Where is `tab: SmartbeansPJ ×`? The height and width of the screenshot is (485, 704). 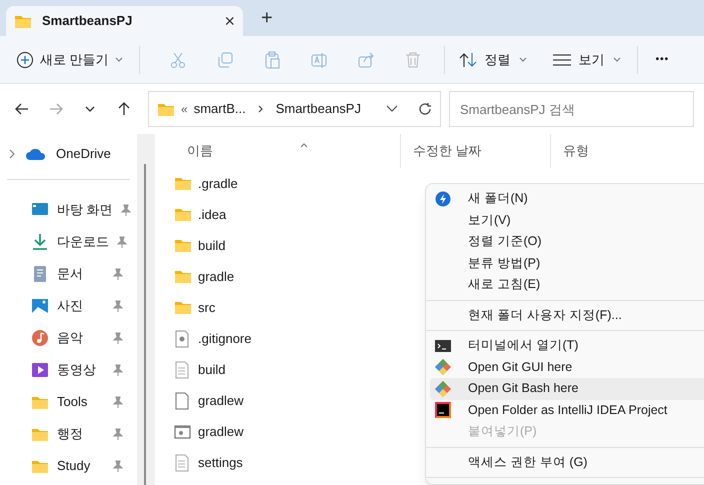 tab: SmartbeansPJ × is located at coordinates (124, 21).